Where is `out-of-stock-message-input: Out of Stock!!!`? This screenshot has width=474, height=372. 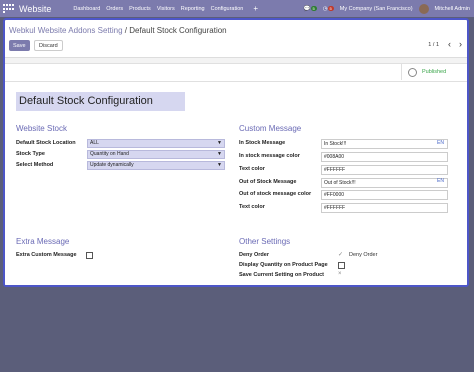 out-of-stock-message-input: Out of Stock!!! is located at coordinates (384, 183).